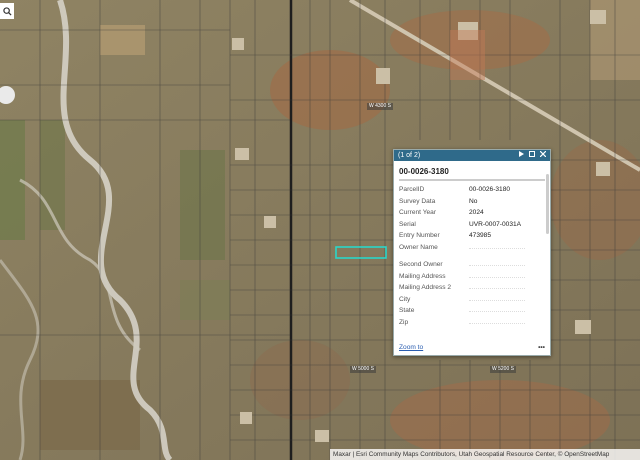  I want to click on scrollbar, so click(547, 204).